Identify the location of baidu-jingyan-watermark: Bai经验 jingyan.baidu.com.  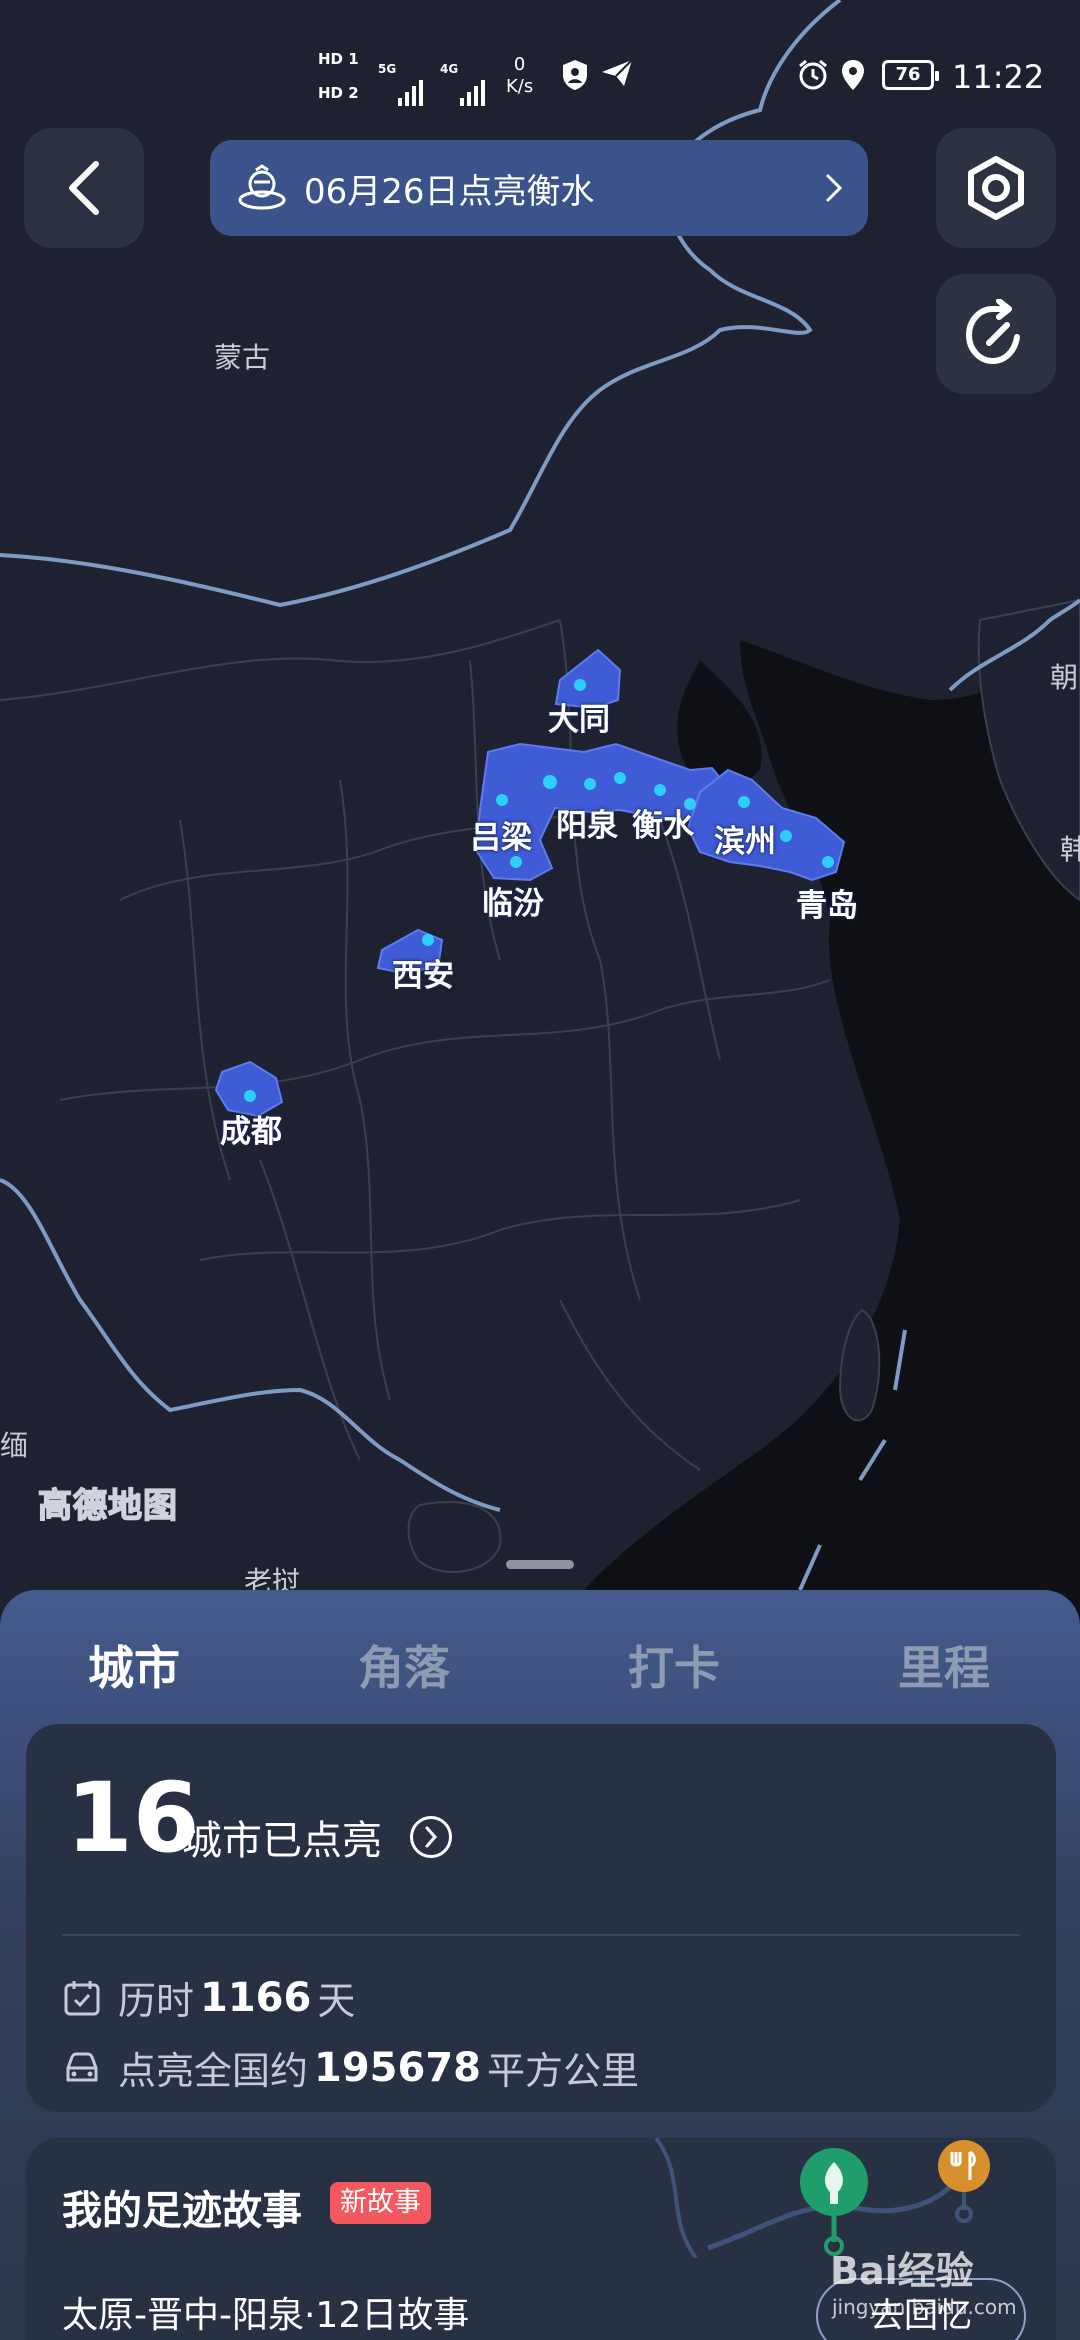
(923, 2284).